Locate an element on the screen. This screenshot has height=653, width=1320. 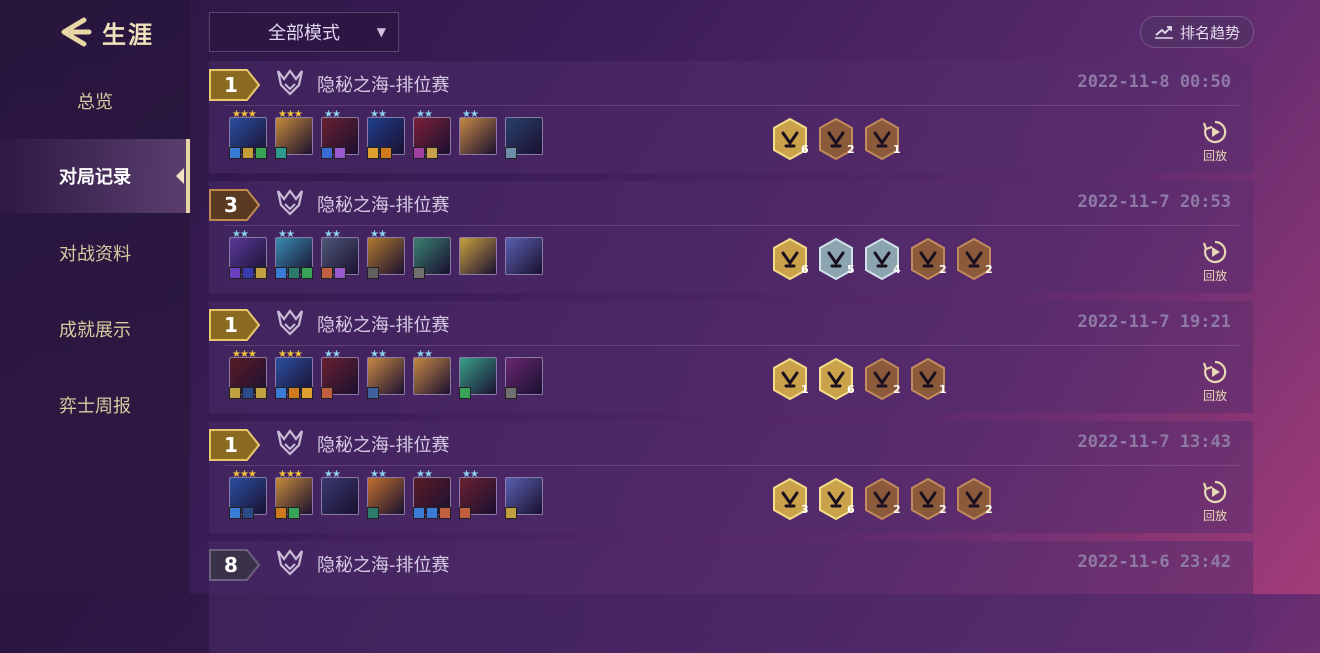
sidebar-item-label: 总览 is located at coordinates (95, 102).